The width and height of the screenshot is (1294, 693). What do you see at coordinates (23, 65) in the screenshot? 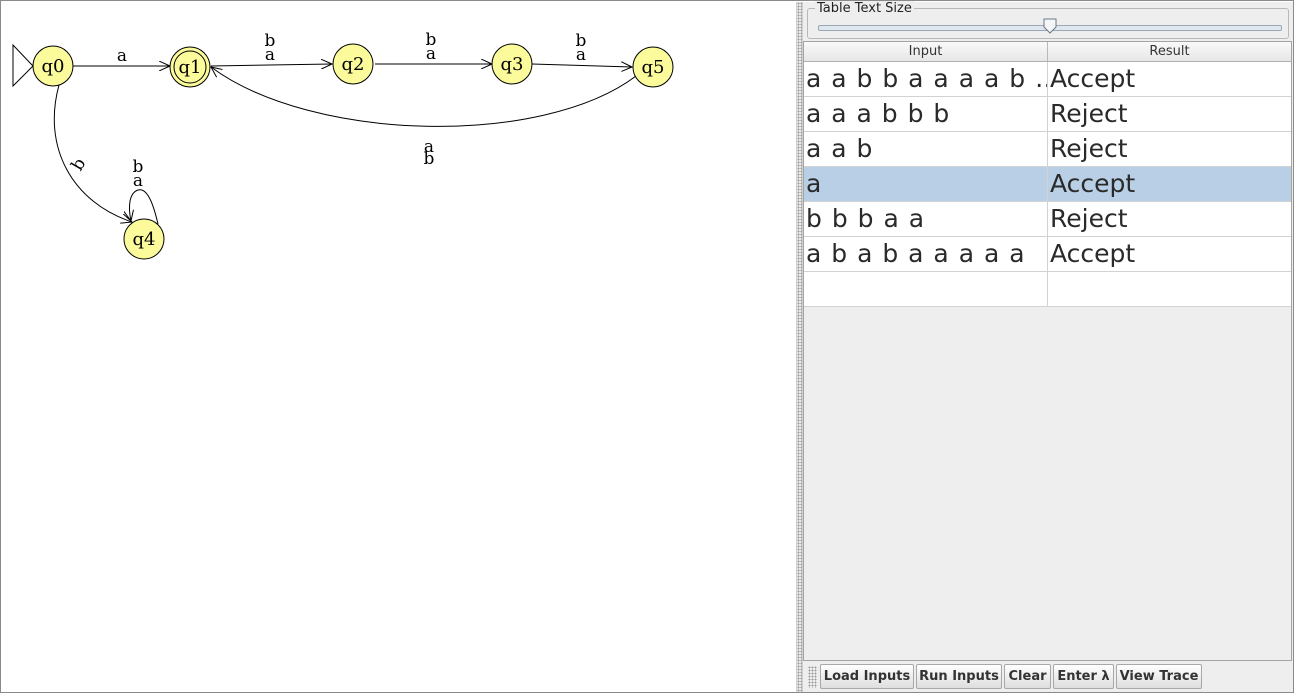
I see `initial-state-arrow` at bounding box center [23, 65].